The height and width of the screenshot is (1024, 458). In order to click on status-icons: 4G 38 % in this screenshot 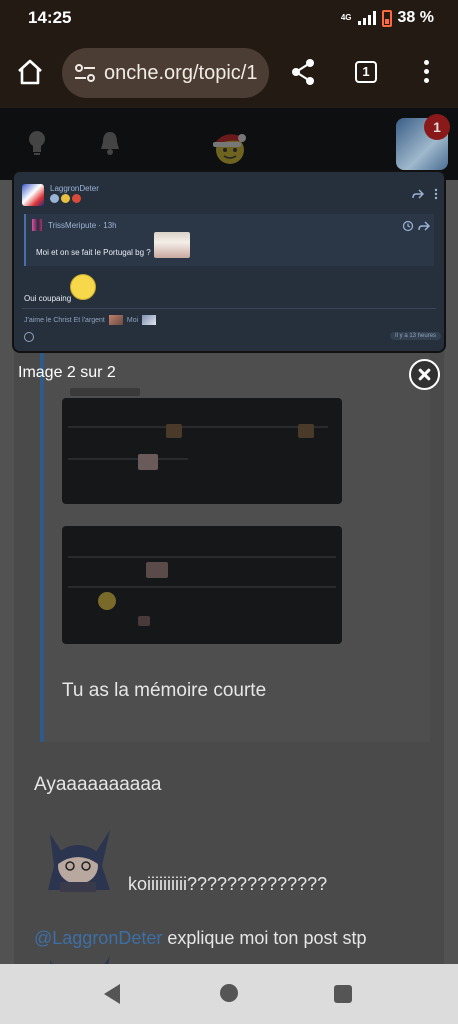, I will do `click(387, 18)`.